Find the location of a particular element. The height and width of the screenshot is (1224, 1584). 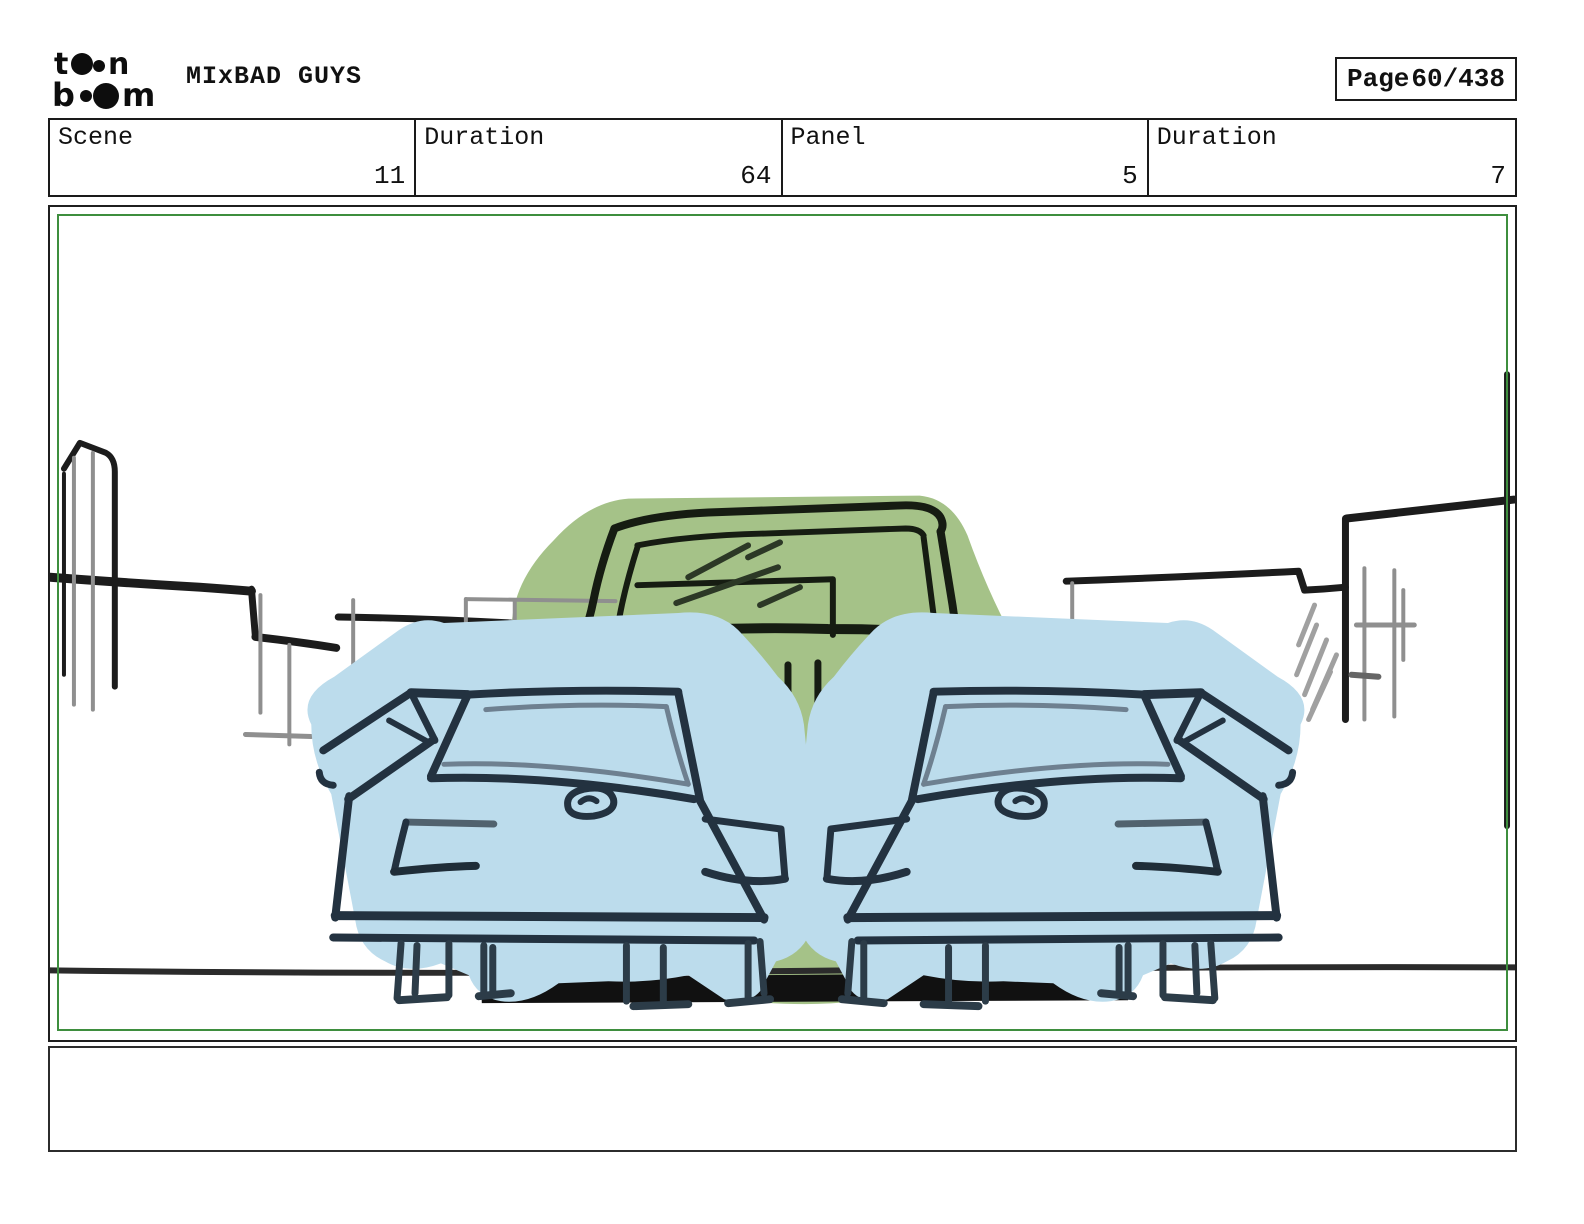

page-value: 60/438 is located at coordinates (1458, 79).